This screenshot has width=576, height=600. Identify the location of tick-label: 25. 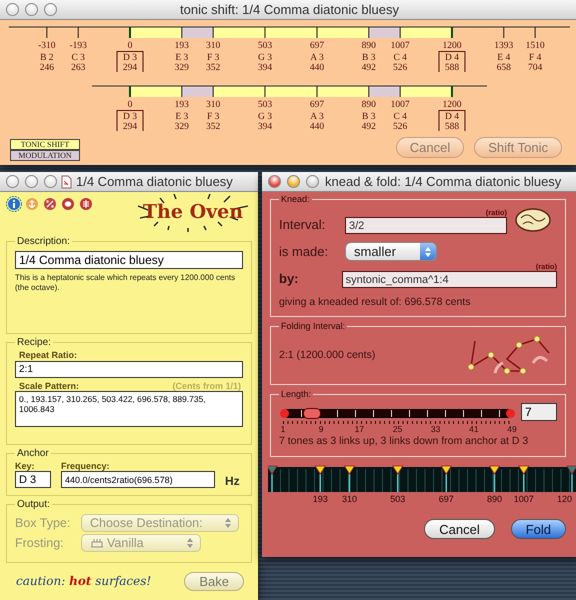
(397, 429).